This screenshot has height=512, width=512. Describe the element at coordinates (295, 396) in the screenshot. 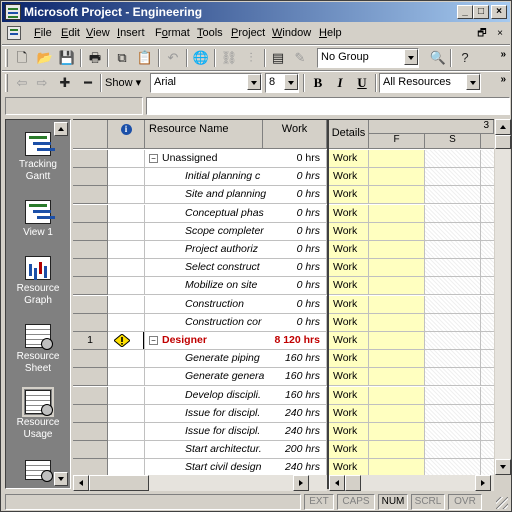

I see `work-cell: 160 hrs` at that location.